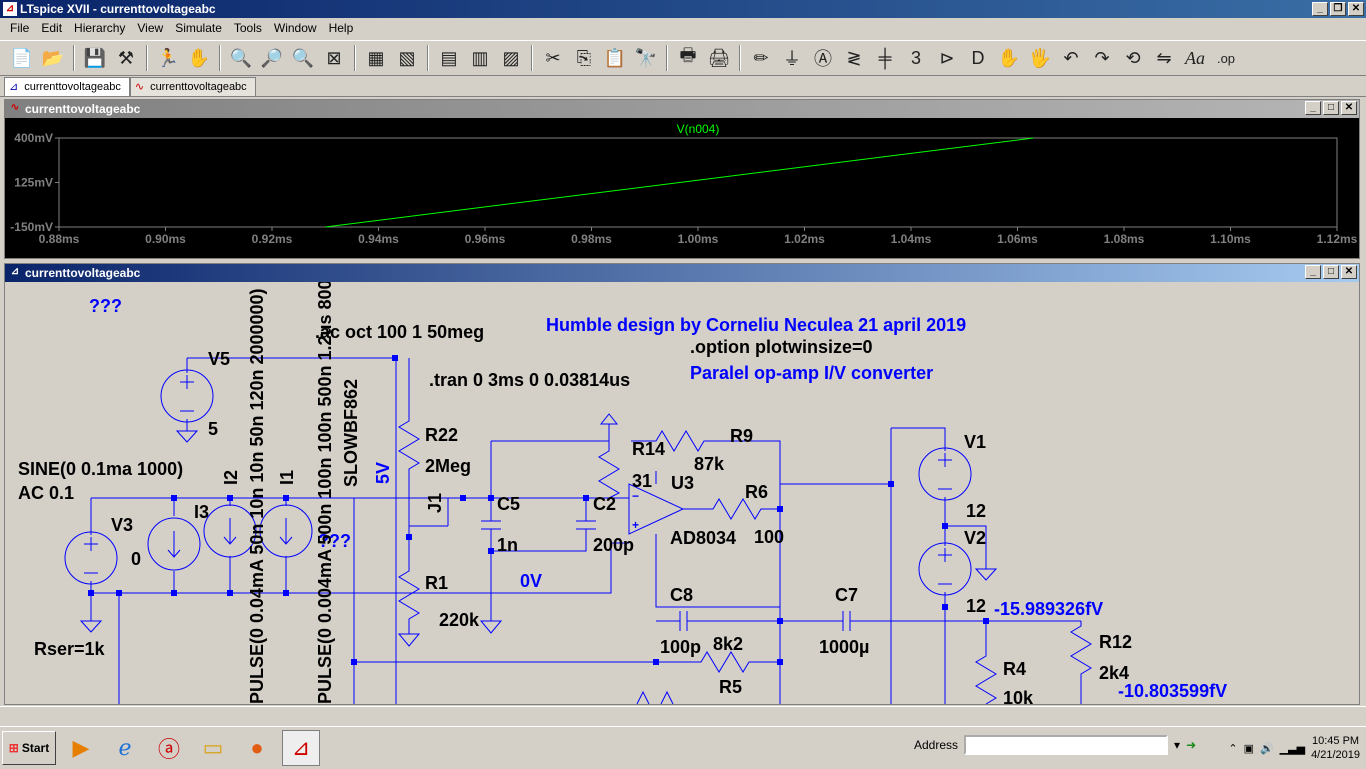 This screenshot has height=769, width=1366. Describe the element at coordinates (198, 28) in the screenshot. I see `menu-simulate: Simulate` at that location.